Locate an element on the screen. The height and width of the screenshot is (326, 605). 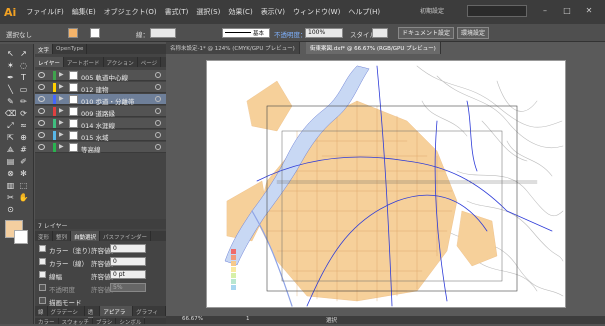
free-transform-icon: ⇱ is located at coordinates (10, 137).